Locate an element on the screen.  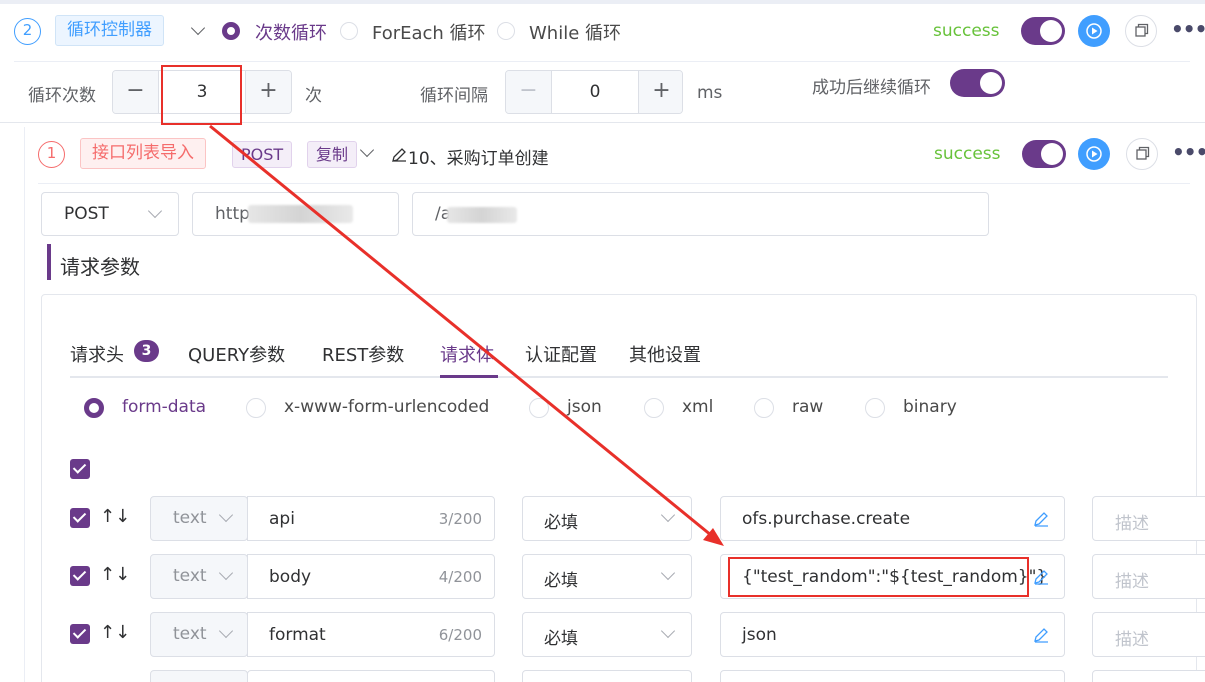
method-select: POST is located at coordinates (110, 214).